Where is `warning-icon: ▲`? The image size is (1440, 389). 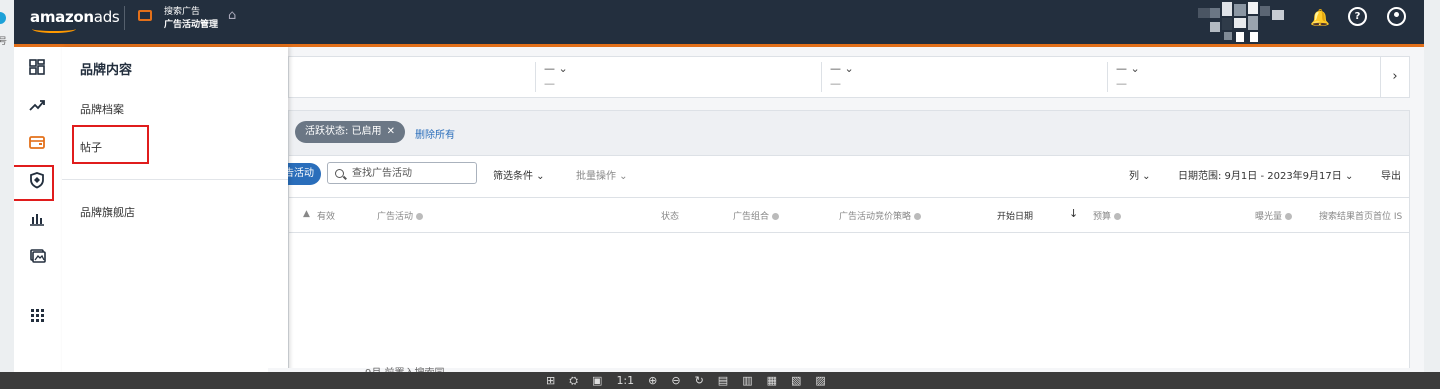 warning-icon: ▲ is located at coordinates (306, 214).